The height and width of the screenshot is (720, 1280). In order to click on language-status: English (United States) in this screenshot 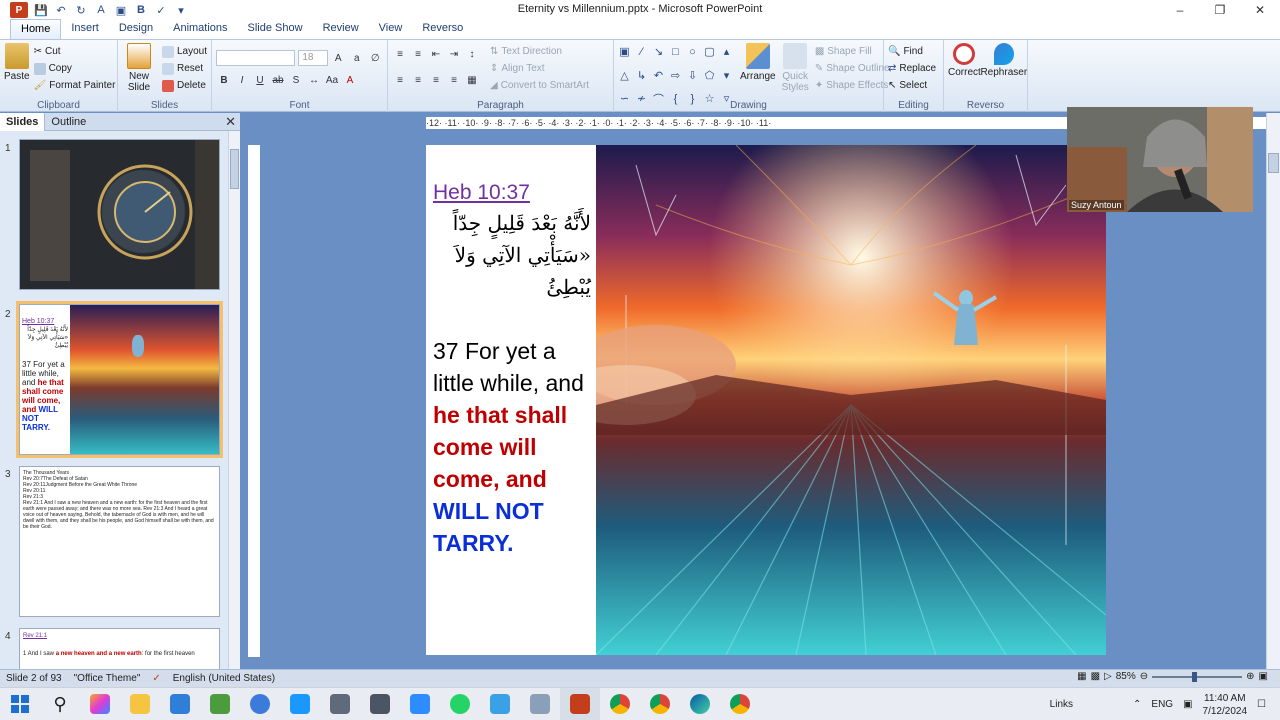, I will do `click(224, 678)`.